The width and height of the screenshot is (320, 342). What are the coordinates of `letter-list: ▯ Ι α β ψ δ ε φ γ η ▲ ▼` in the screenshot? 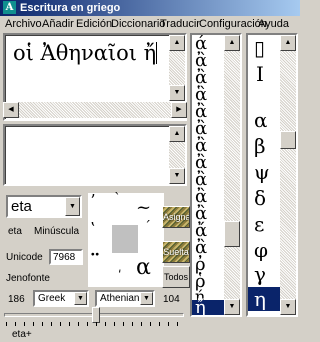 It's located at (272, 175).